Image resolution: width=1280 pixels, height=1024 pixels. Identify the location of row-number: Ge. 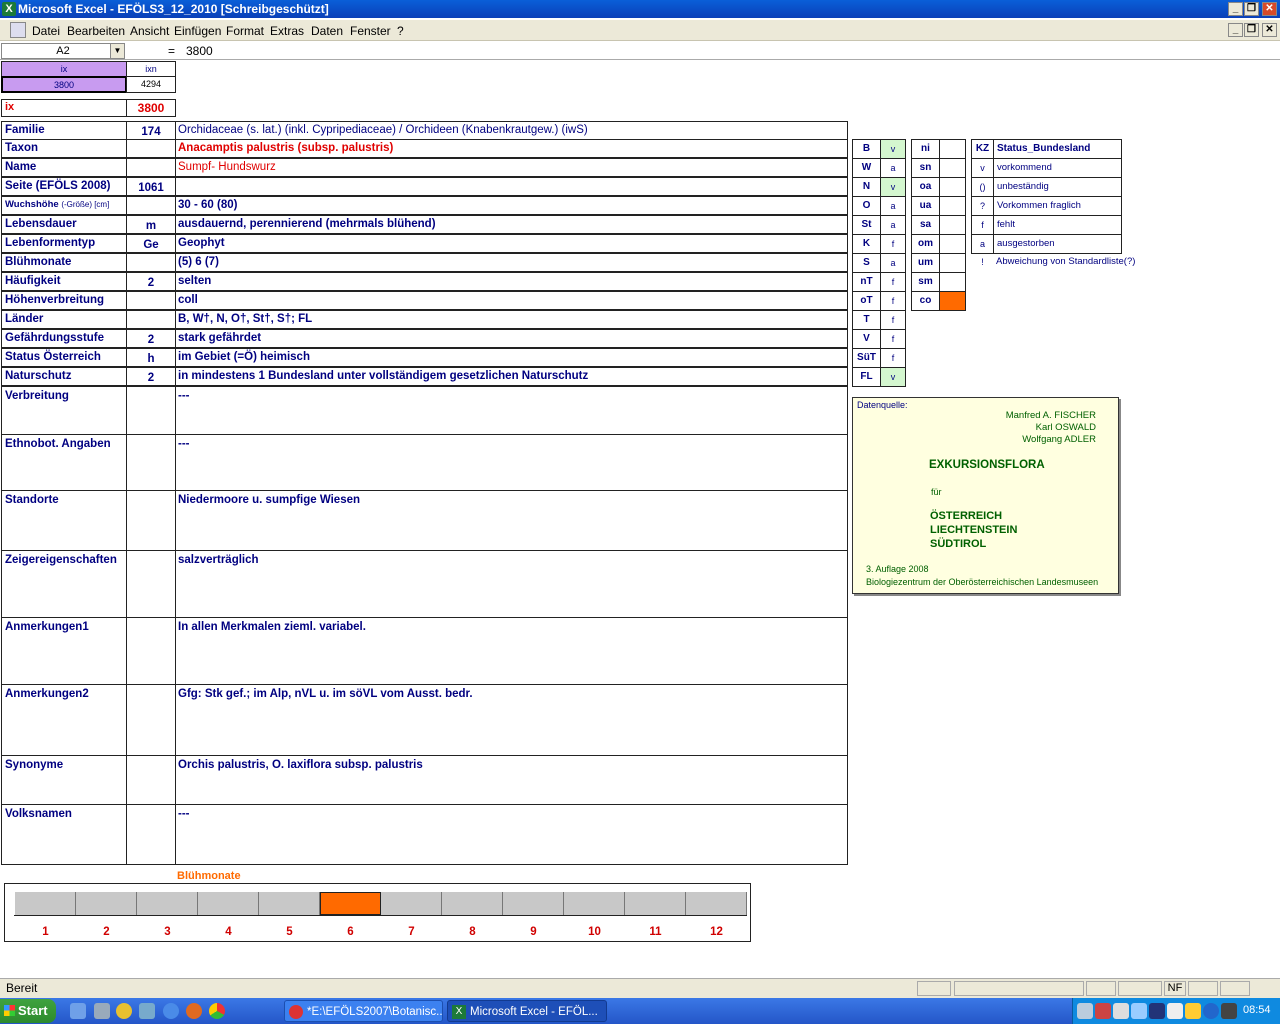
(151, 243).